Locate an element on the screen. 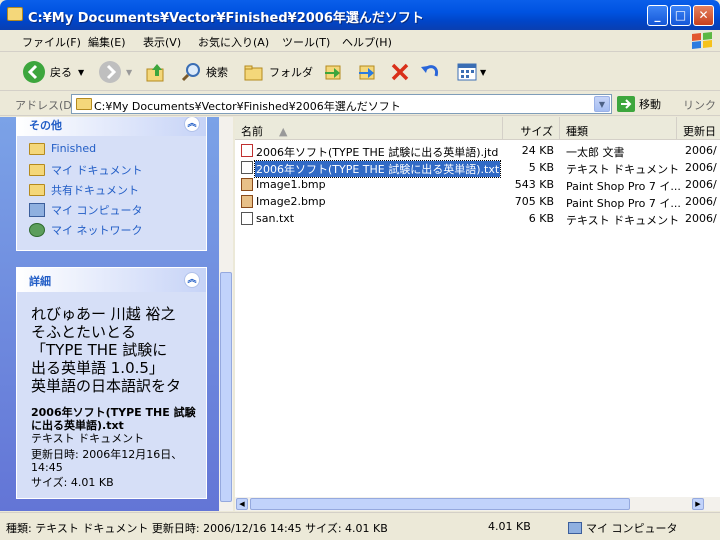  place-my-network: マイ ネットワーク is located at coordinates (86, 230).